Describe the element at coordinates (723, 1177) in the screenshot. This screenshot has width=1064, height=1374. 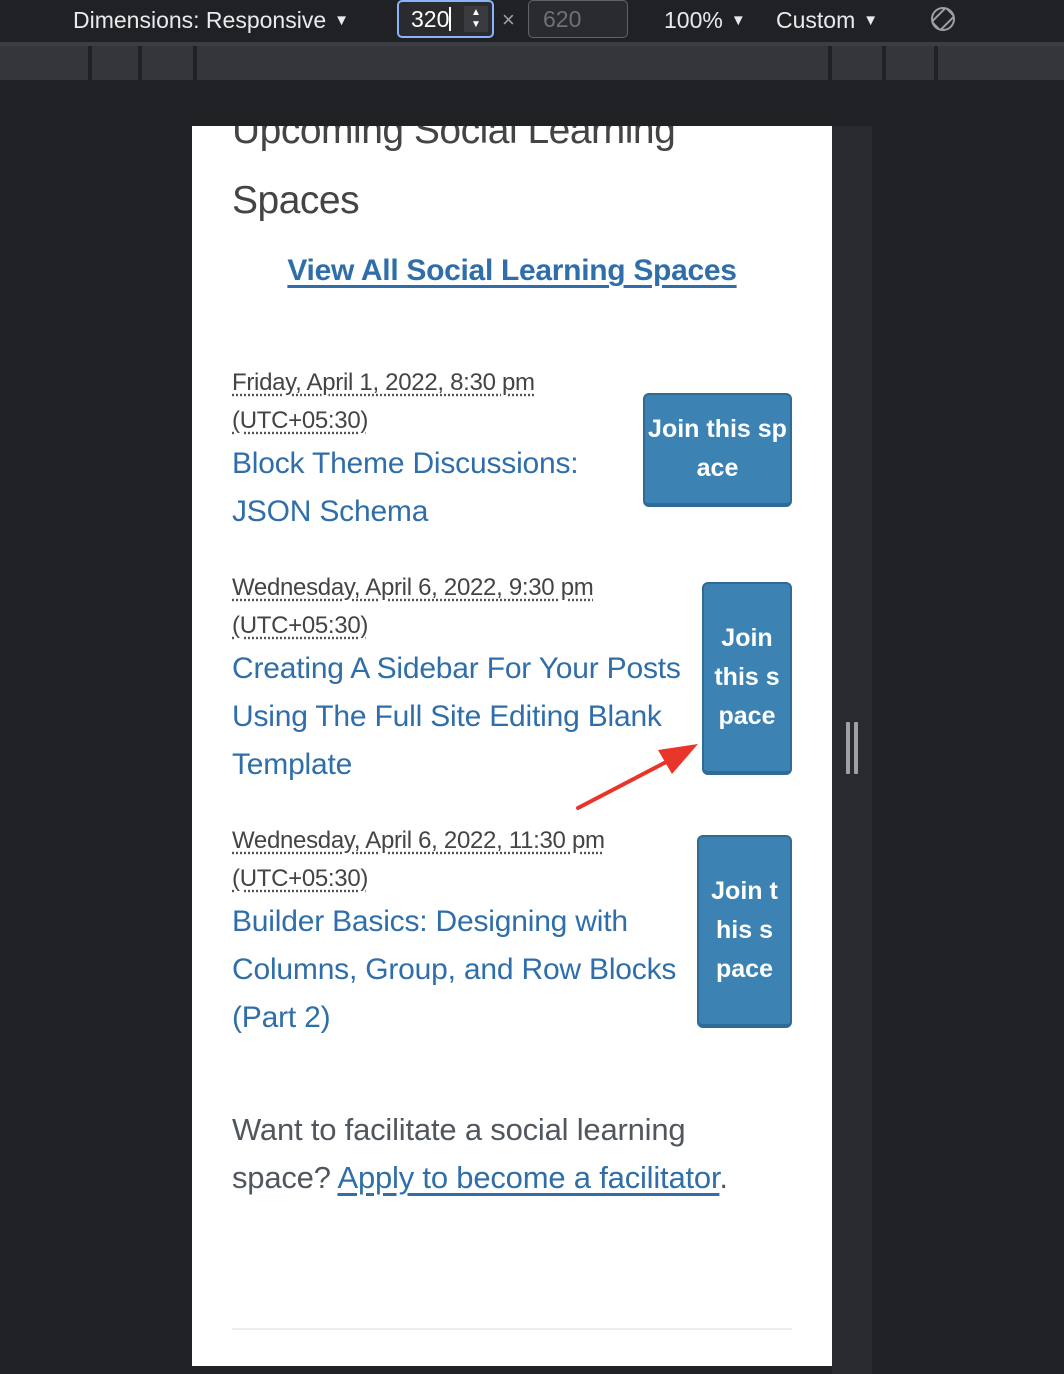
I see `period: .` at that location.